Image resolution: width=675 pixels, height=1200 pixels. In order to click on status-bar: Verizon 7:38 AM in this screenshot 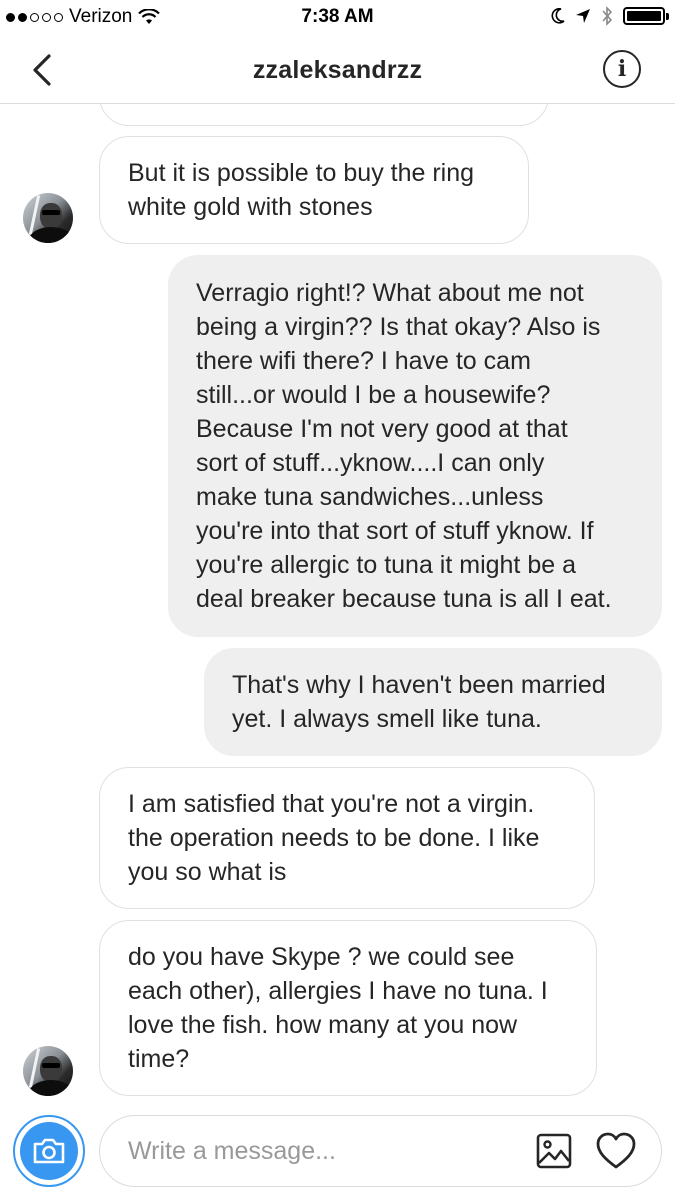, I will do `click(337, 18)`.